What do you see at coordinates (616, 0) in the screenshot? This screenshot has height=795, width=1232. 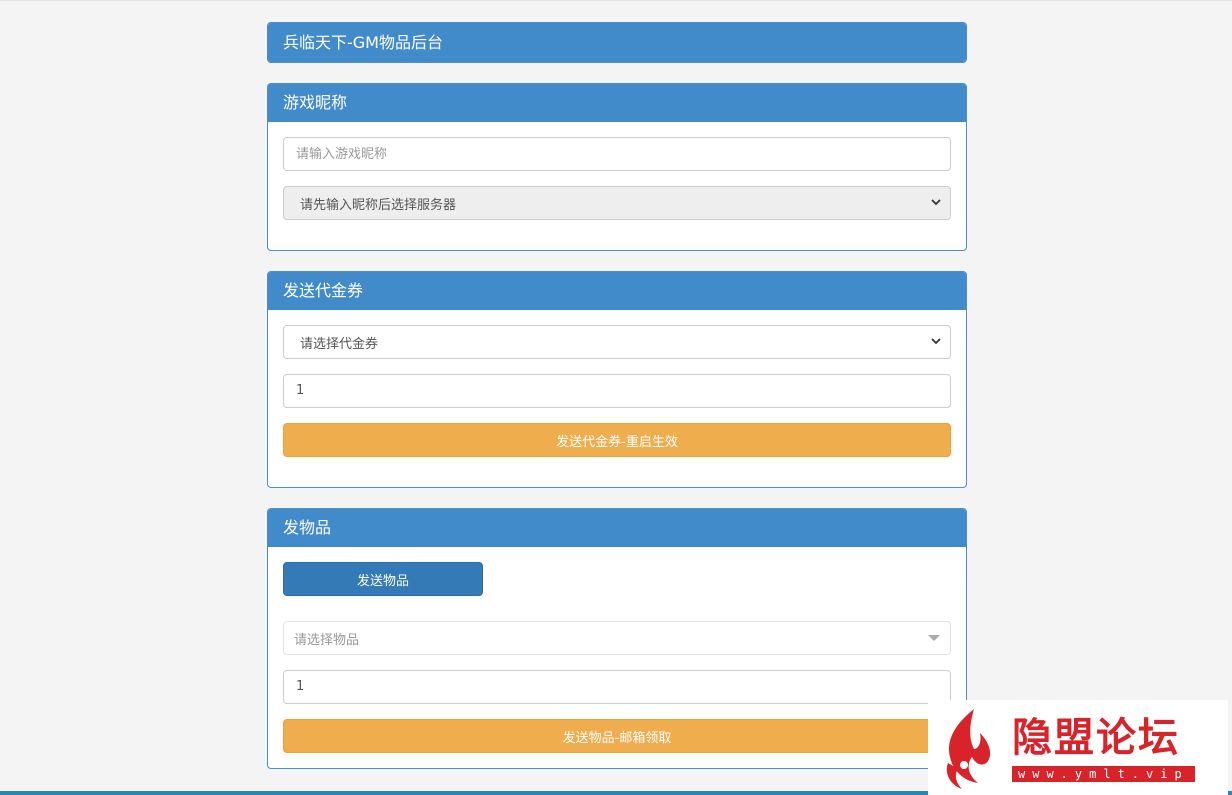 I see `top-divider` at bounding box center [616, 0].